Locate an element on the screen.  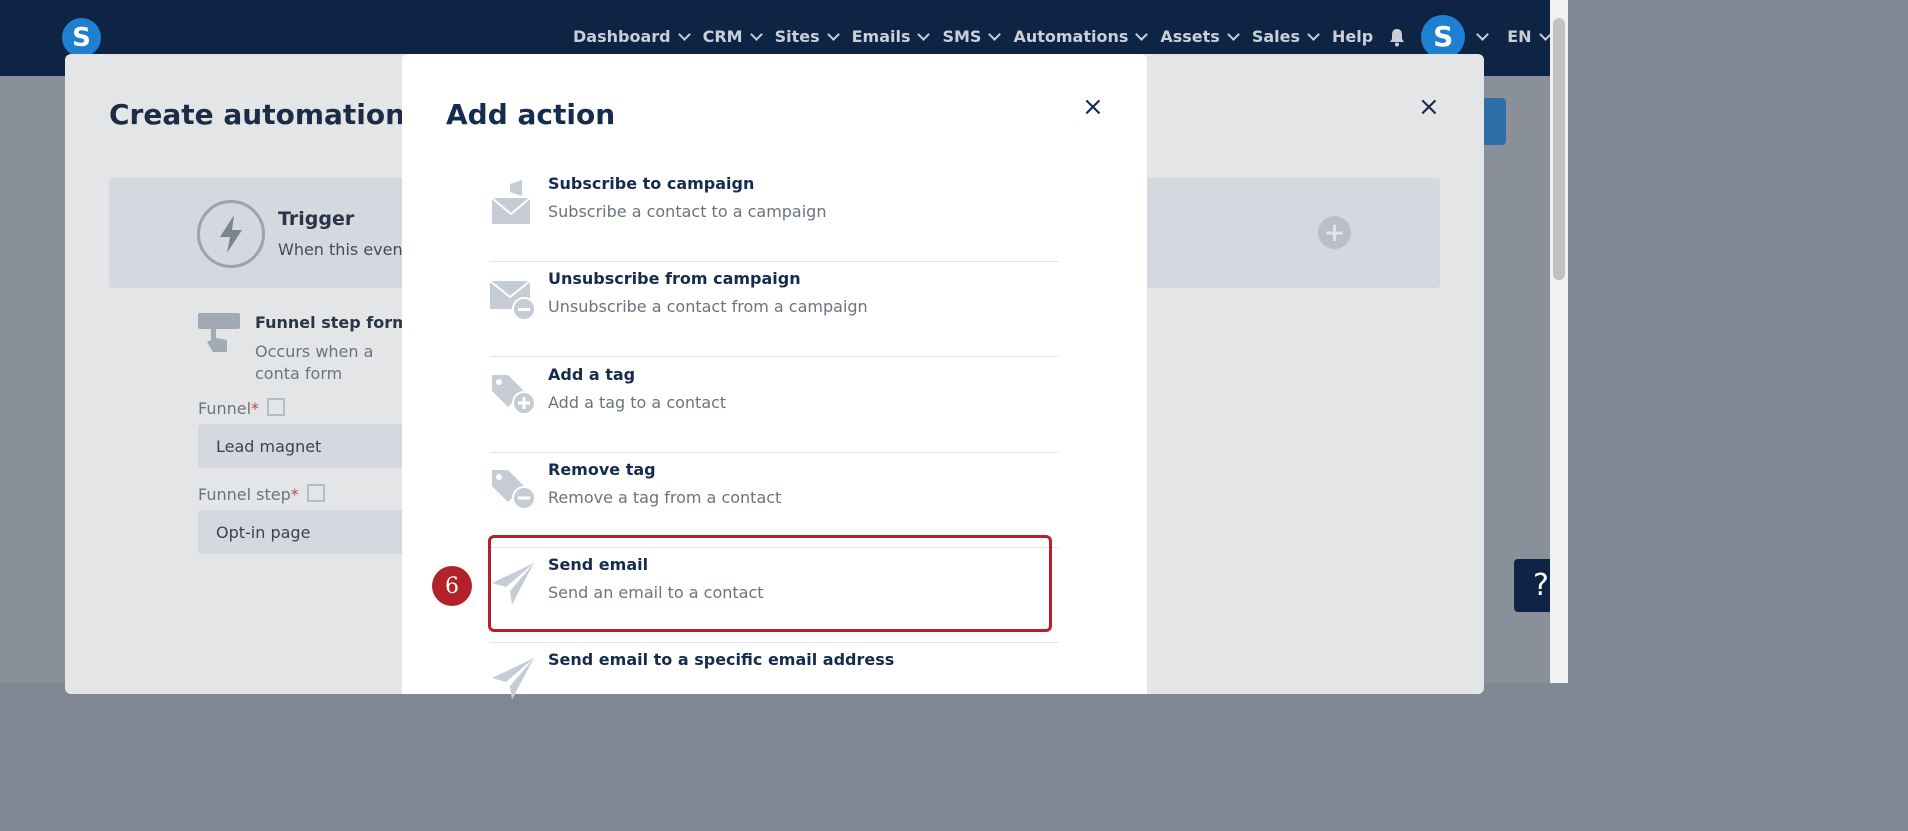
app-logo: S is located at coordinates (81, 37).